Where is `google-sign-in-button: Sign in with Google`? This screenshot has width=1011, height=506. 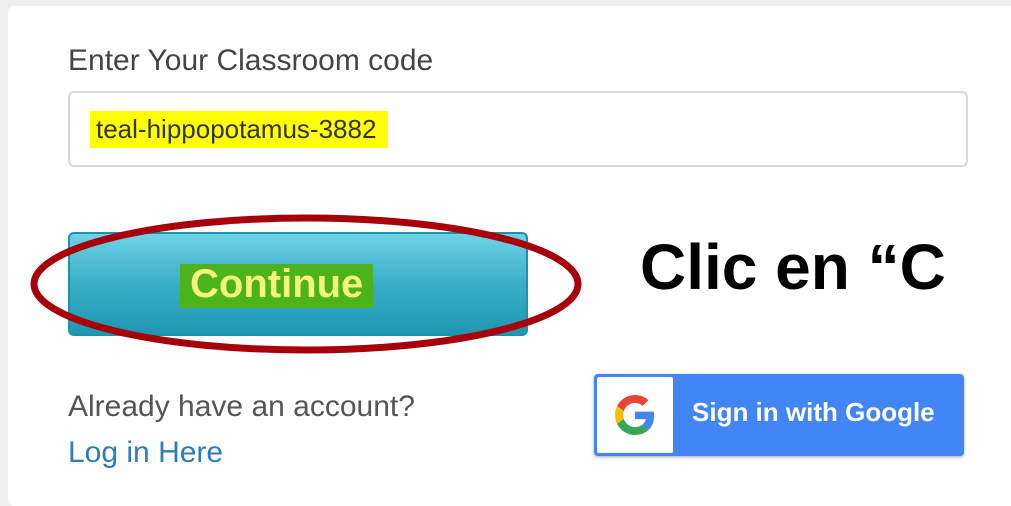 google-sign-in-button: Sign in with Google is located at coordinates (779, 415).